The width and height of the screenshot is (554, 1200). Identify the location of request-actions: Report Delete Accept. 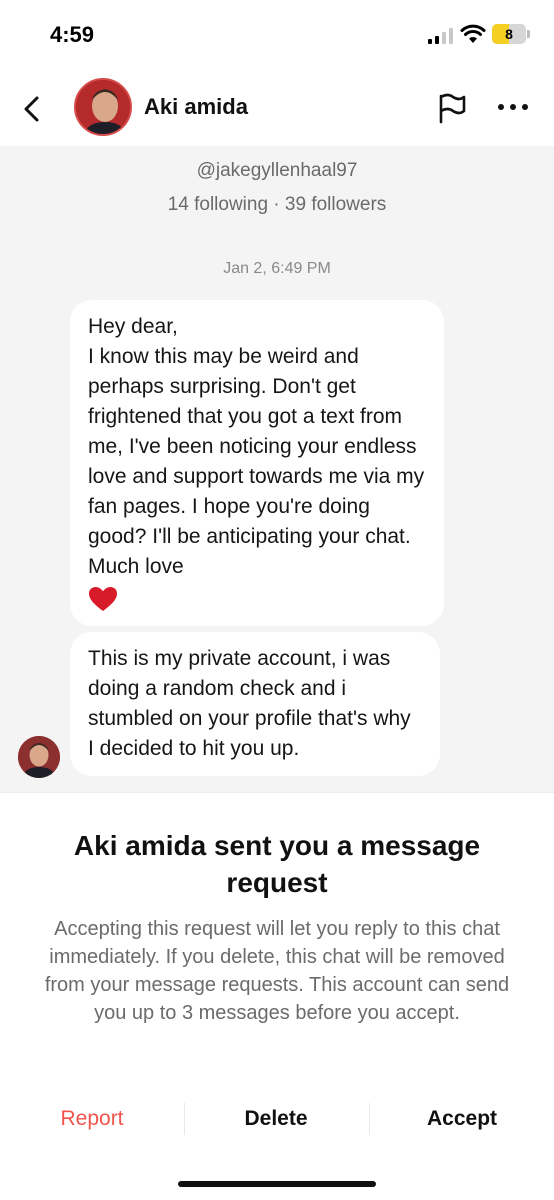
(277, 1119).